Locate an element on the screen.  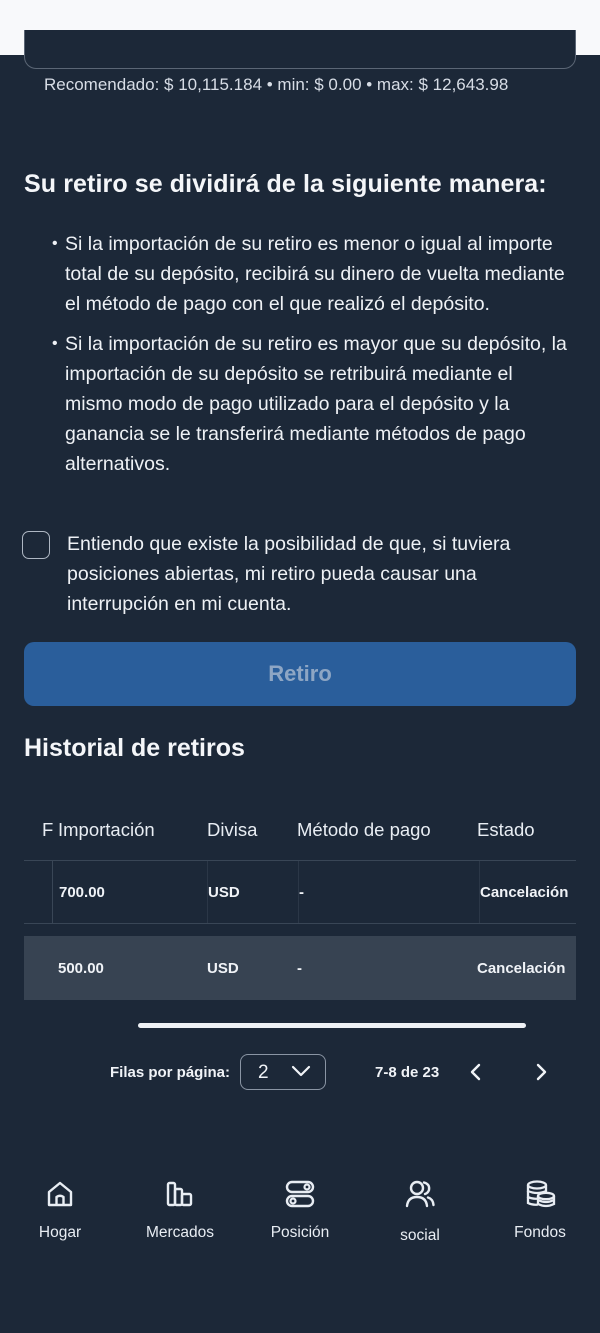
acknowledge-checkbox is located at coordinates (36, 545).